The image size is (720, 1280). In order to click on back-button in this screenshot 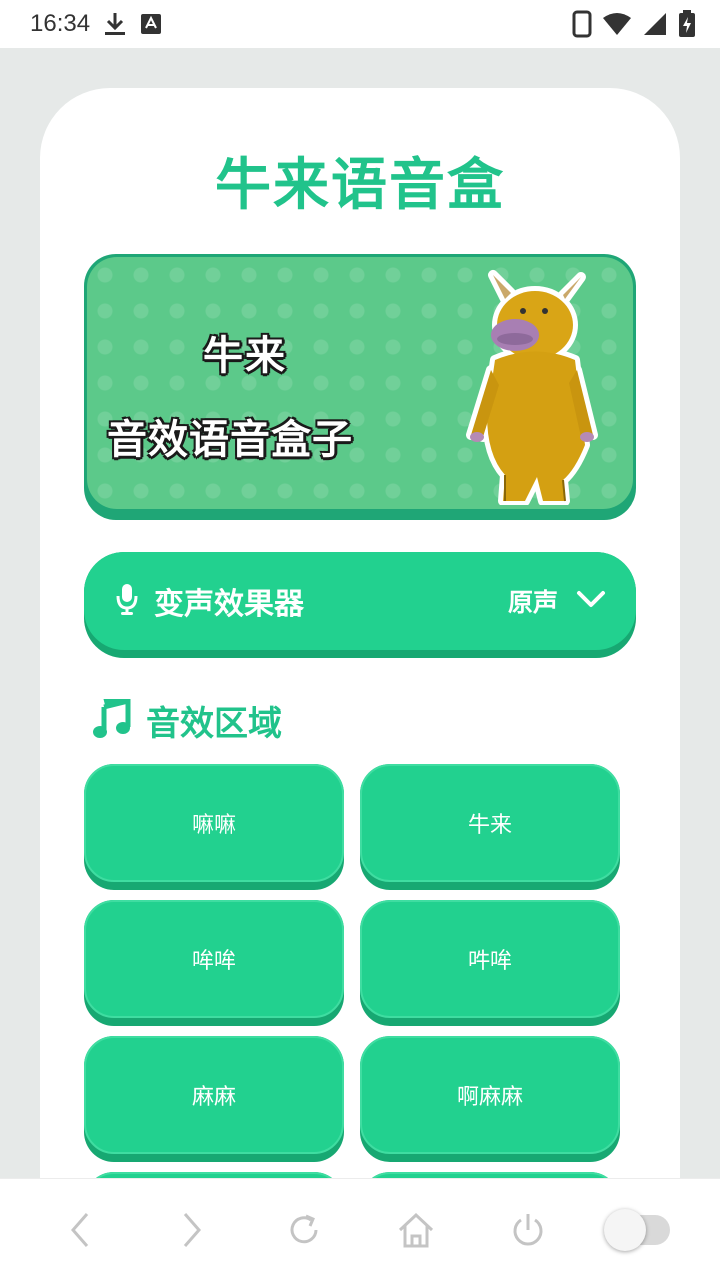, I will do `click(80, 1230)`.